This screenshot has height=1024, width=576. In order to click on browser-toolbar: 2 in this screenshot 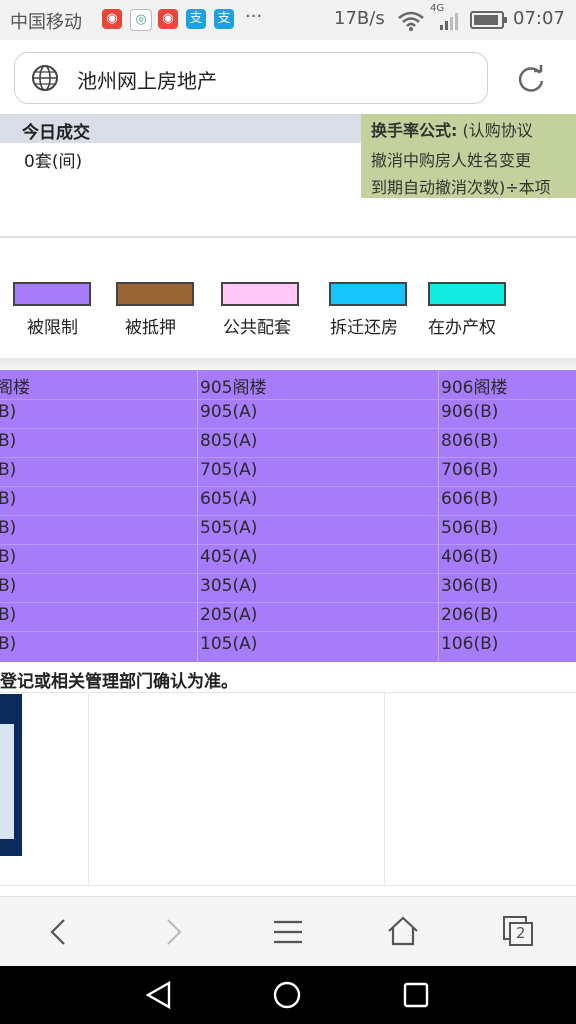, I will do `click(288, 931)`.